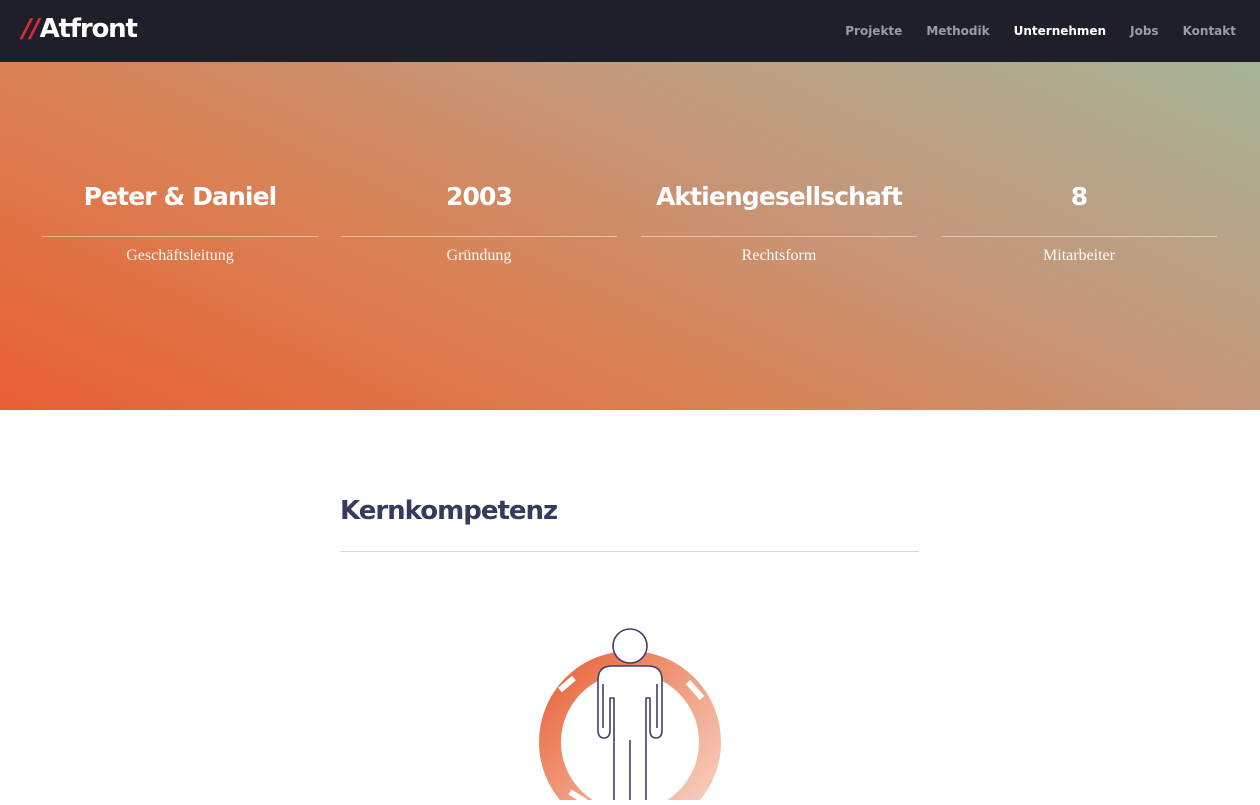 This screenshot has width=1260, height=805. I want to click on nav-item-kontakt: Kontakt, so click(1209, 31).